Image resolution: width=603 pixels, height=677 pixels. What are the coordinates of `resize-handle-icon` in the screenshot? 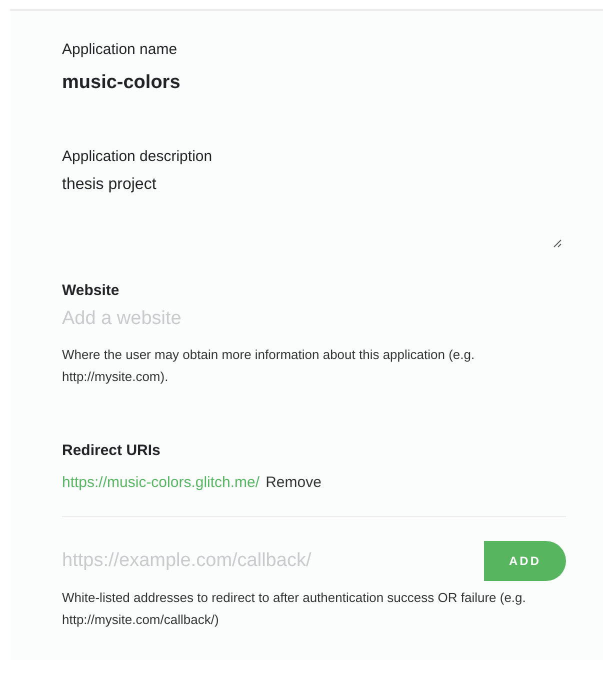 It's located at (557, 243).